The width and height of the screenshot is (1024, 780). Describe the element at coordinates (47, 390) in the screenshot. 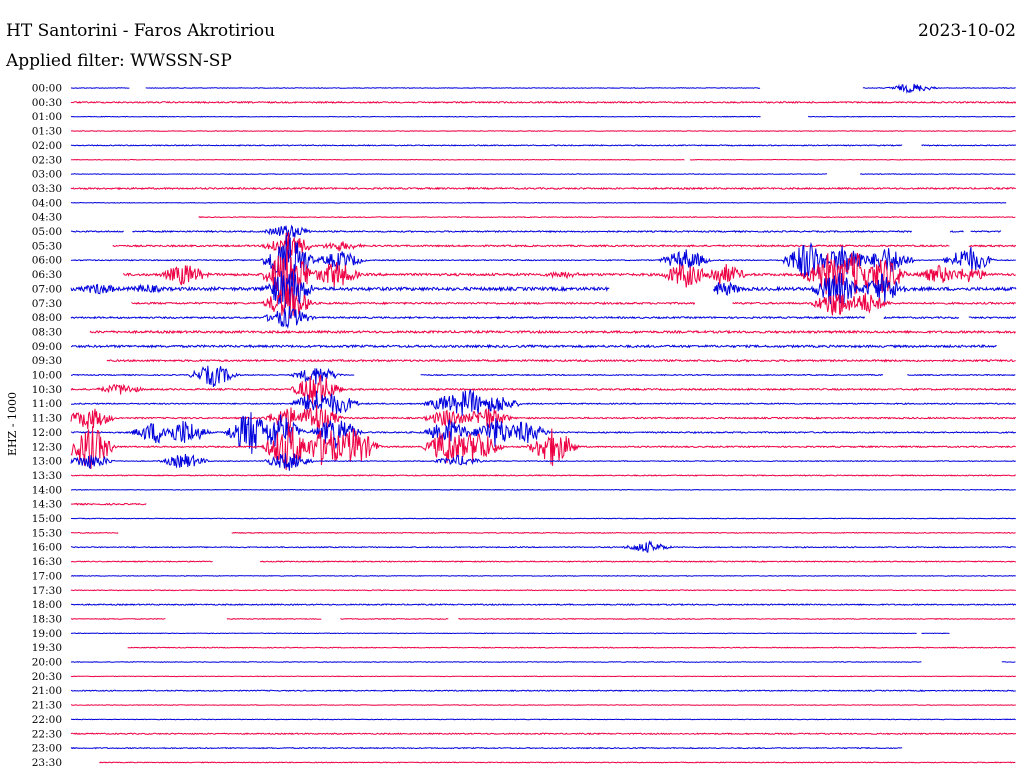

I see `time-tick-label: 10:30` at that location.